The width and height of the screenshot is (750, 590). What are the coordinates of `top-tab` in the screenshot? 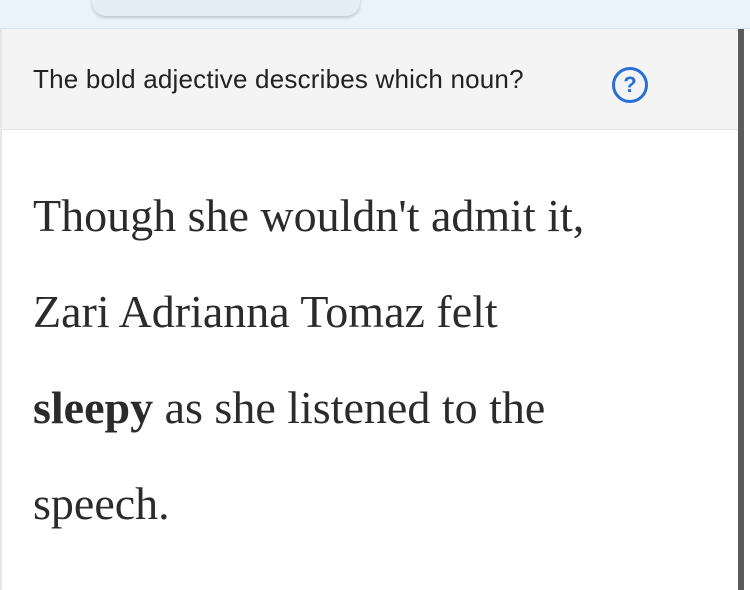 It's located at (226, 8).